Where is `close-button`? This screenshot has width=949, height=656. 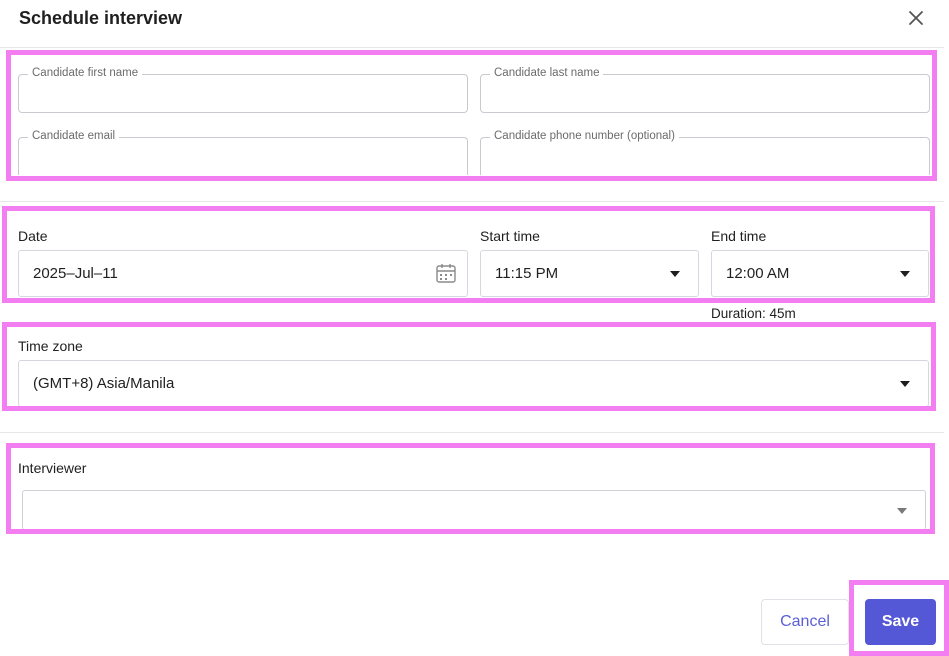
close-button is located at coordinates (916, 18).